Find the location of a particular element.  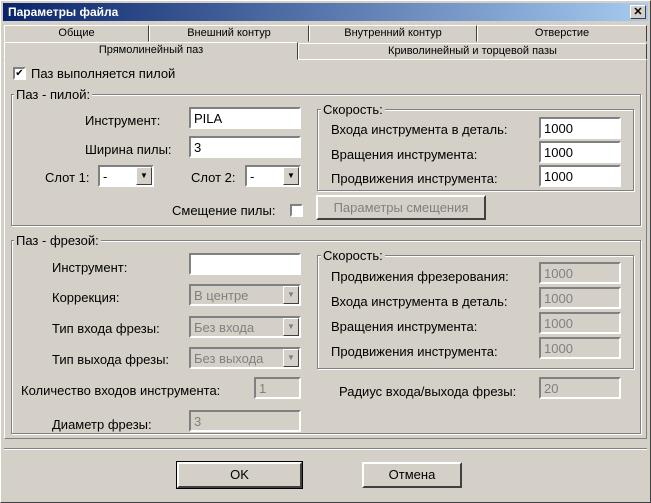

entries-count-label: Количество входов инструмента: is located at coordinates (121, 390).